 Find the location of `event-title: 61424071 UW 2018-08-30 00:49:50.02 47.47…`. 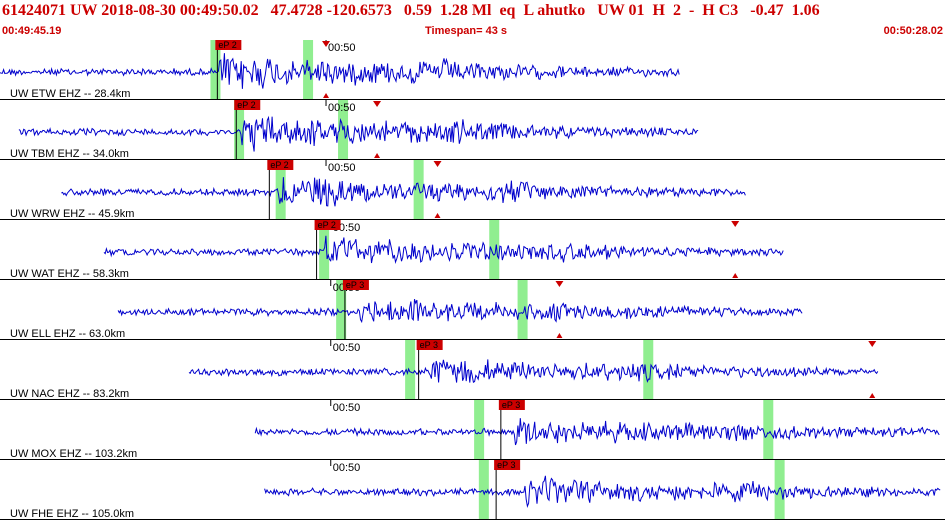

event-title: 61424071 UW 2018-08-30 00:49:50.02 47.47… is located at coordinates (411, 10).